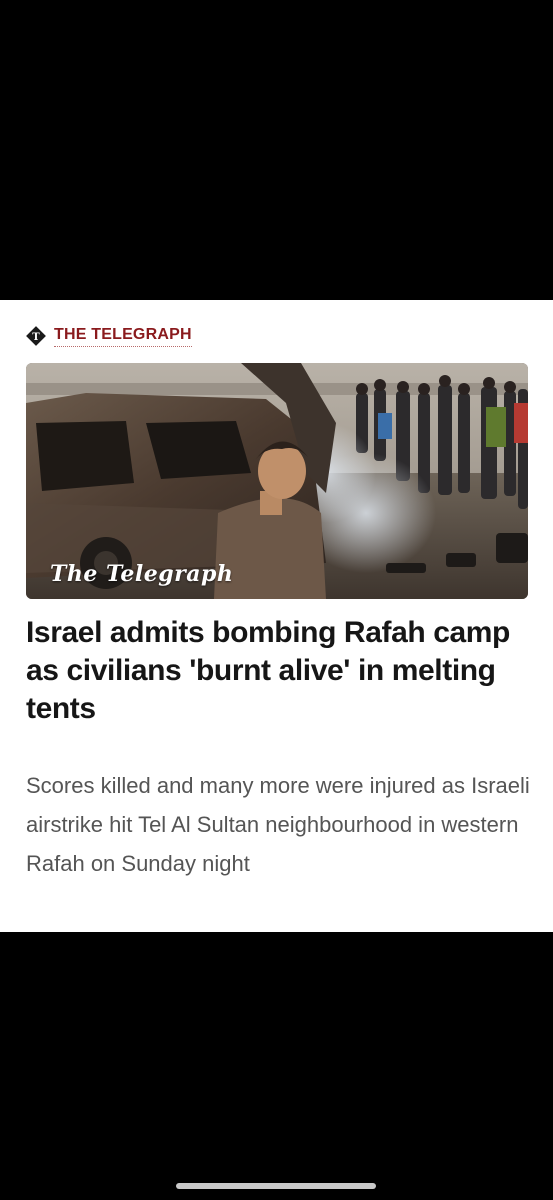 The height and width of the screenshot is (1200, 553). I want to click on source-row: T THE TELEGRAPH, so click(109, 336).